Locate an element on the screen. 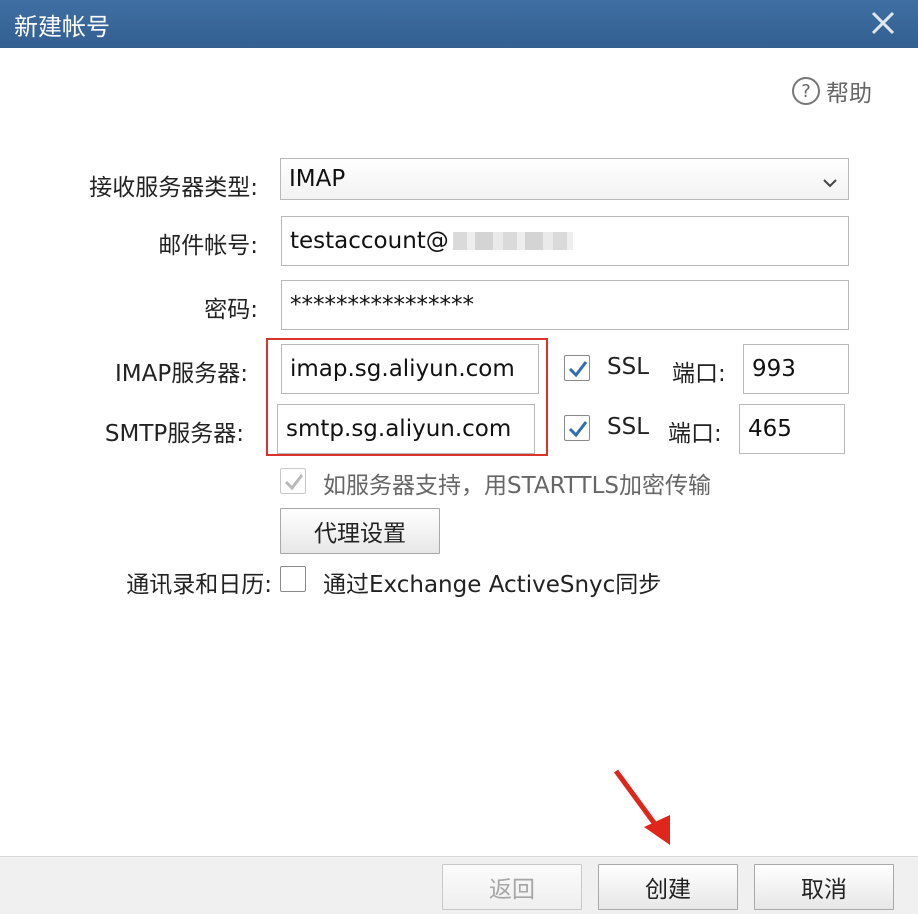 Image resolution: width=918 pixels, height=914 pixels. smtp-port-input: 465 is located at coordinates (792, 429).